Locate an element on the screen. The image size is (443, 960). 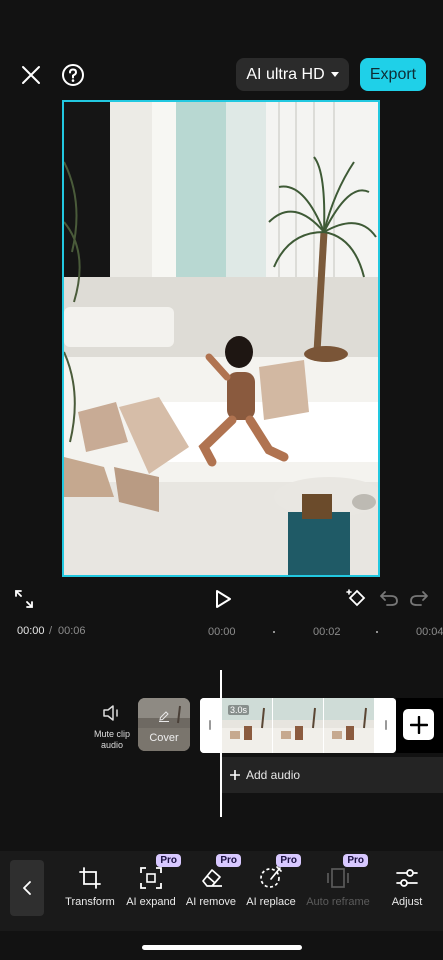
chevron-down-icon is located at coordinates (334, 74).